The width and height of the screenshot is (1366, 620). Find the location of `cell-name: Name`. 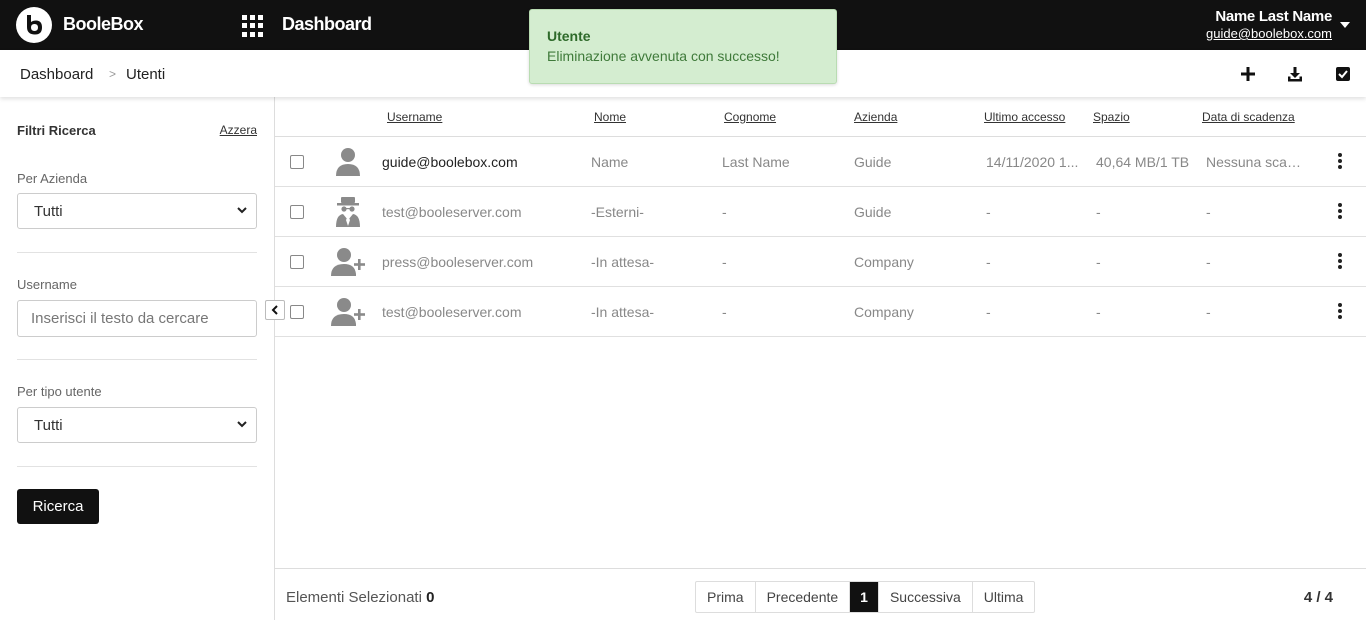

cell-name: Name is located at coordinates (610, 162).